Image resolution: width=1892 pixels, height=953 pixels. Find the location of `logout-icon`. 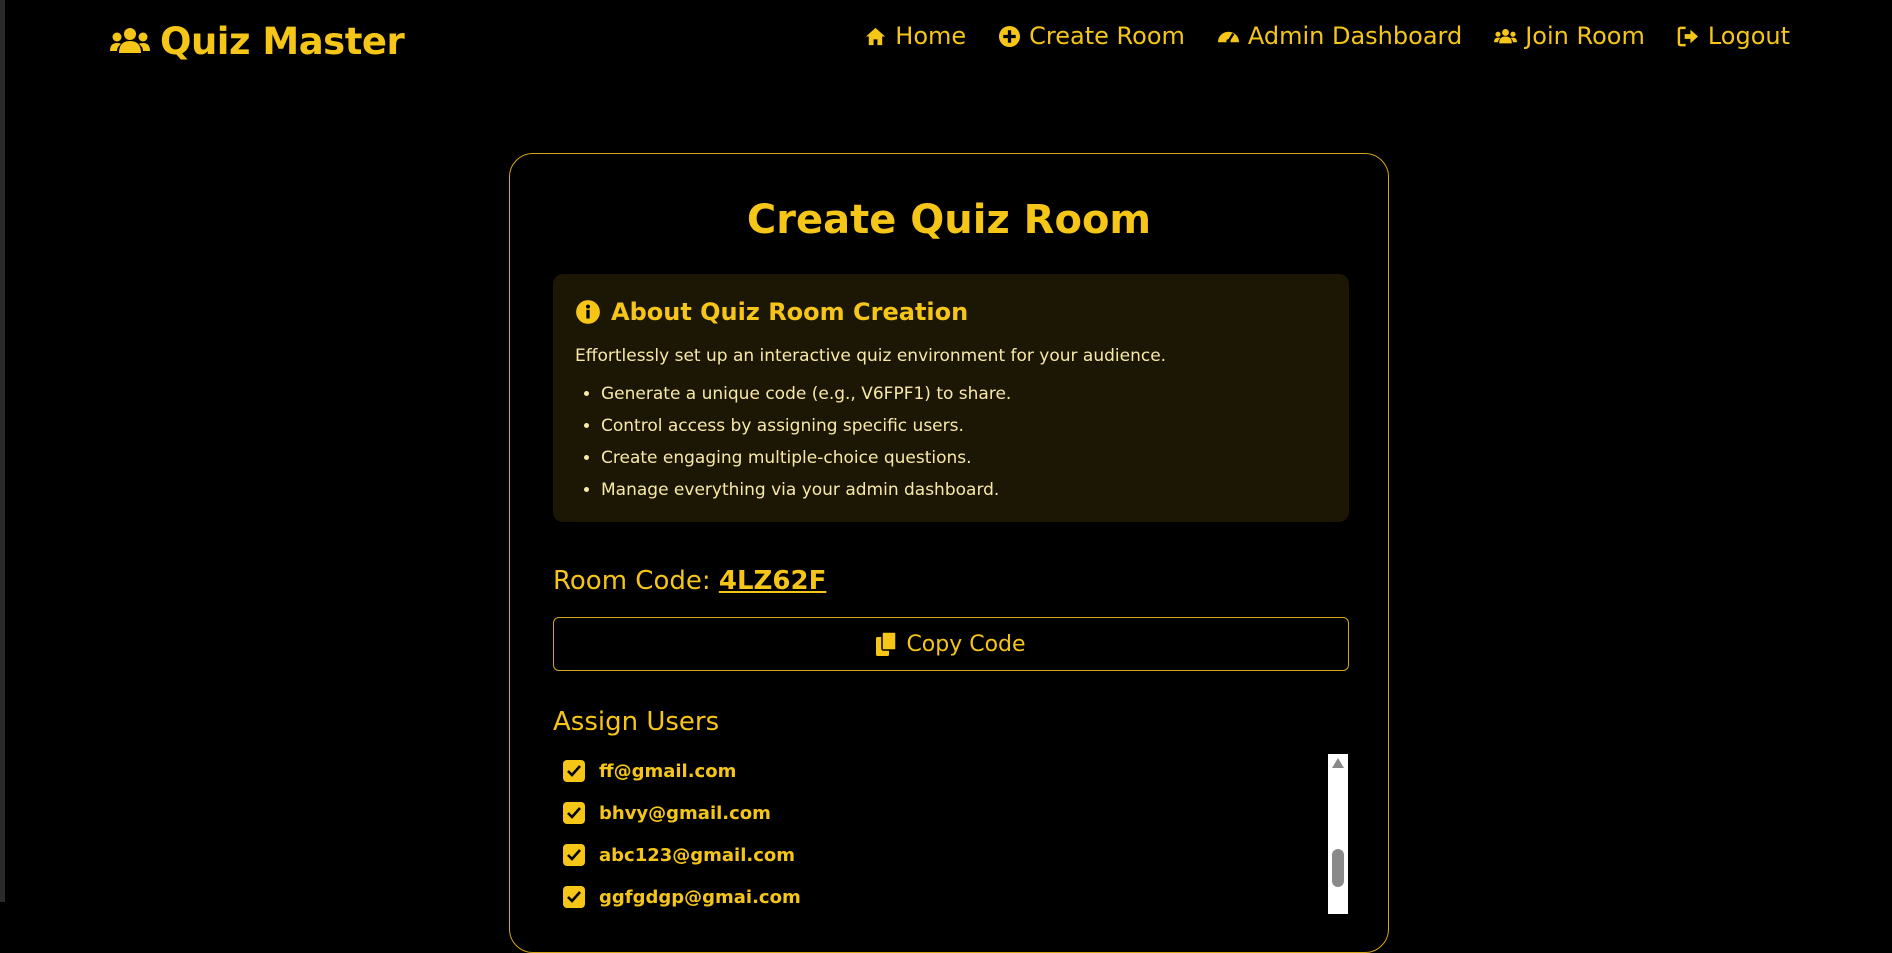

logout-icon is located at coordinates (1687, 36).